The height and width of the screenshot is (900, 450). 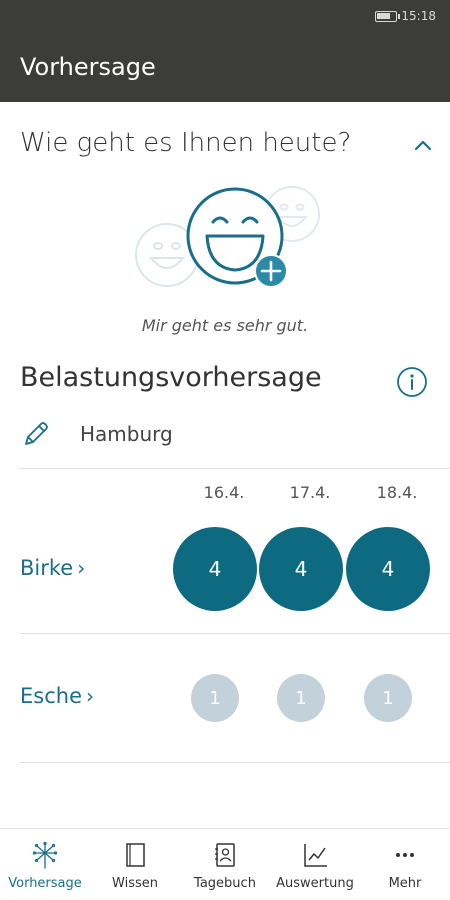 I want to click on mood-question: Wie geht es Ihnen heute?, so click(x=186, y=143).